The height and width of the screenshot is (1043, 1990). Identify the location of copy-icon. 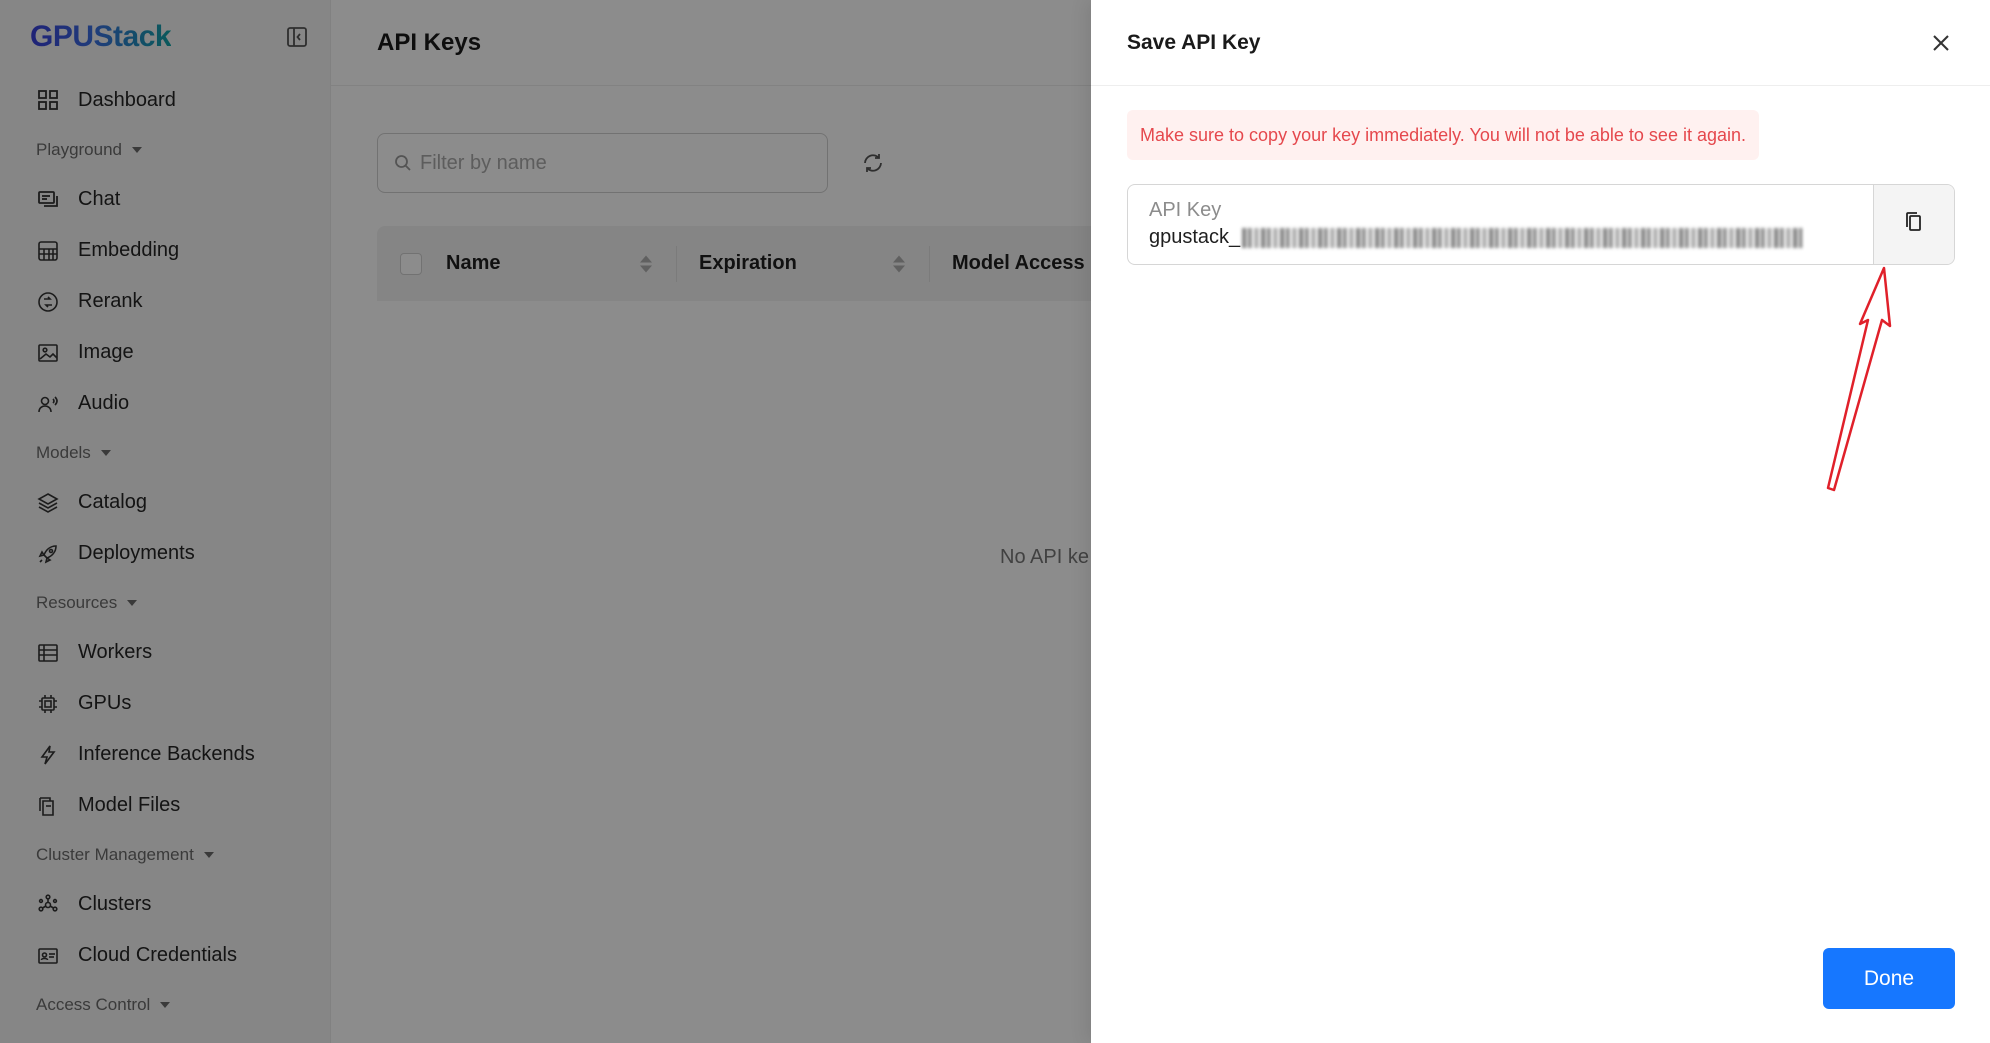
(1914, 224).